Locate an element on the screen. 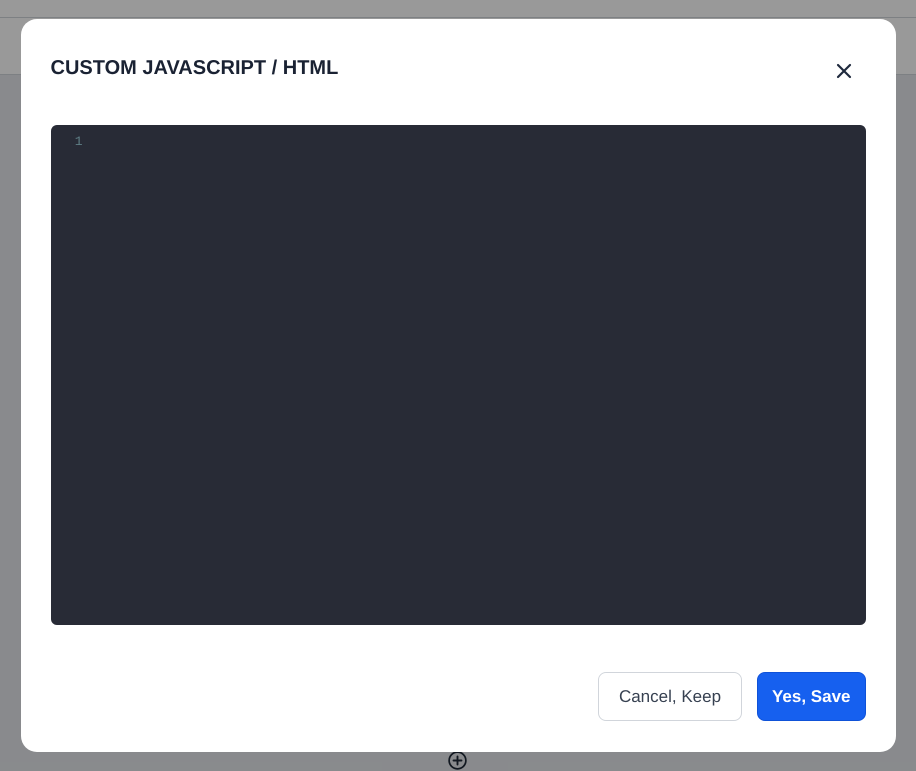  cancel-button: Cancel, Keep is located at coordinates (670, 696).